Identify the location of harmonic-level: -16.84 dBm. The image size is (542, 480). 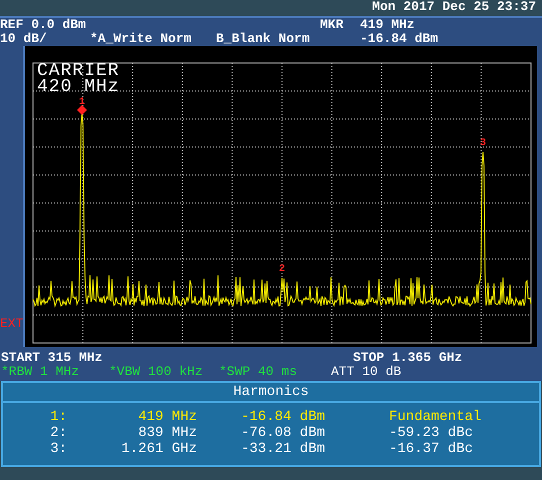
(282, 417).